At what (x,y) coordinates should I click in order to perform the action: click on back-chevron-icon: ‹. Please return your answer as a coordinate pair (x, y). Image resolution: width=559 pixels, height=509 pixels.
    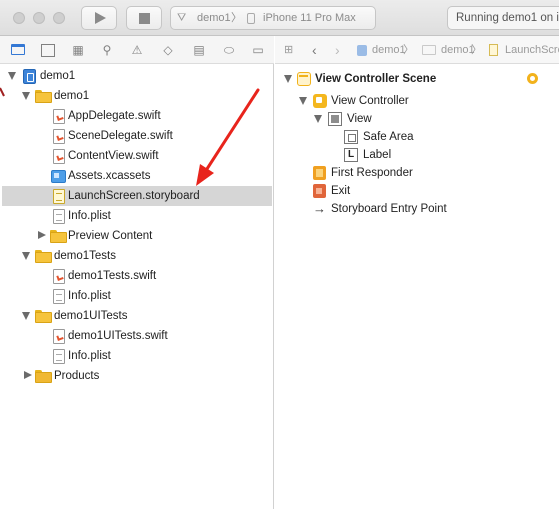
    Looking at the image, I should click on (314, 49).